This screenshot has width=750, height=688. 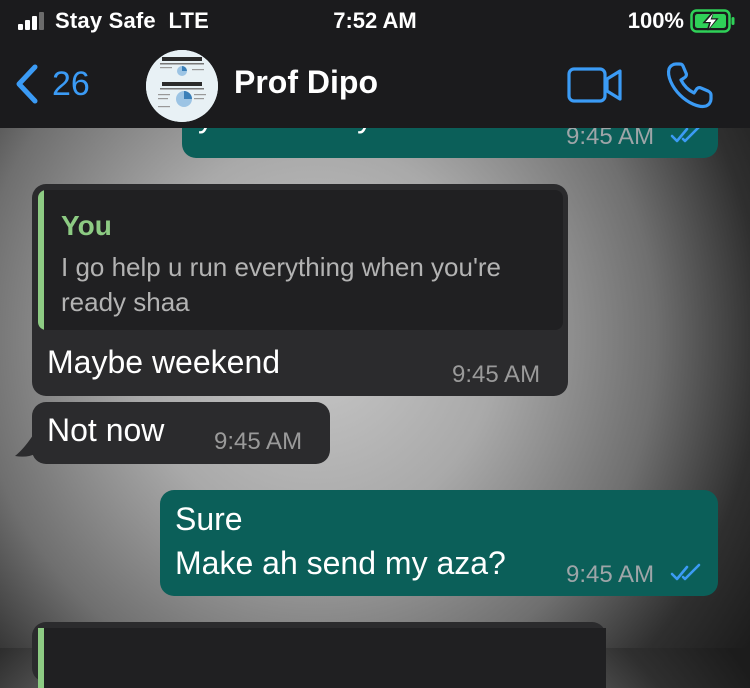 What do you see at coordinates (209, 519) in the screenshot?
I see `message-text-line-1: Sure` at bounding box center [209, 519].